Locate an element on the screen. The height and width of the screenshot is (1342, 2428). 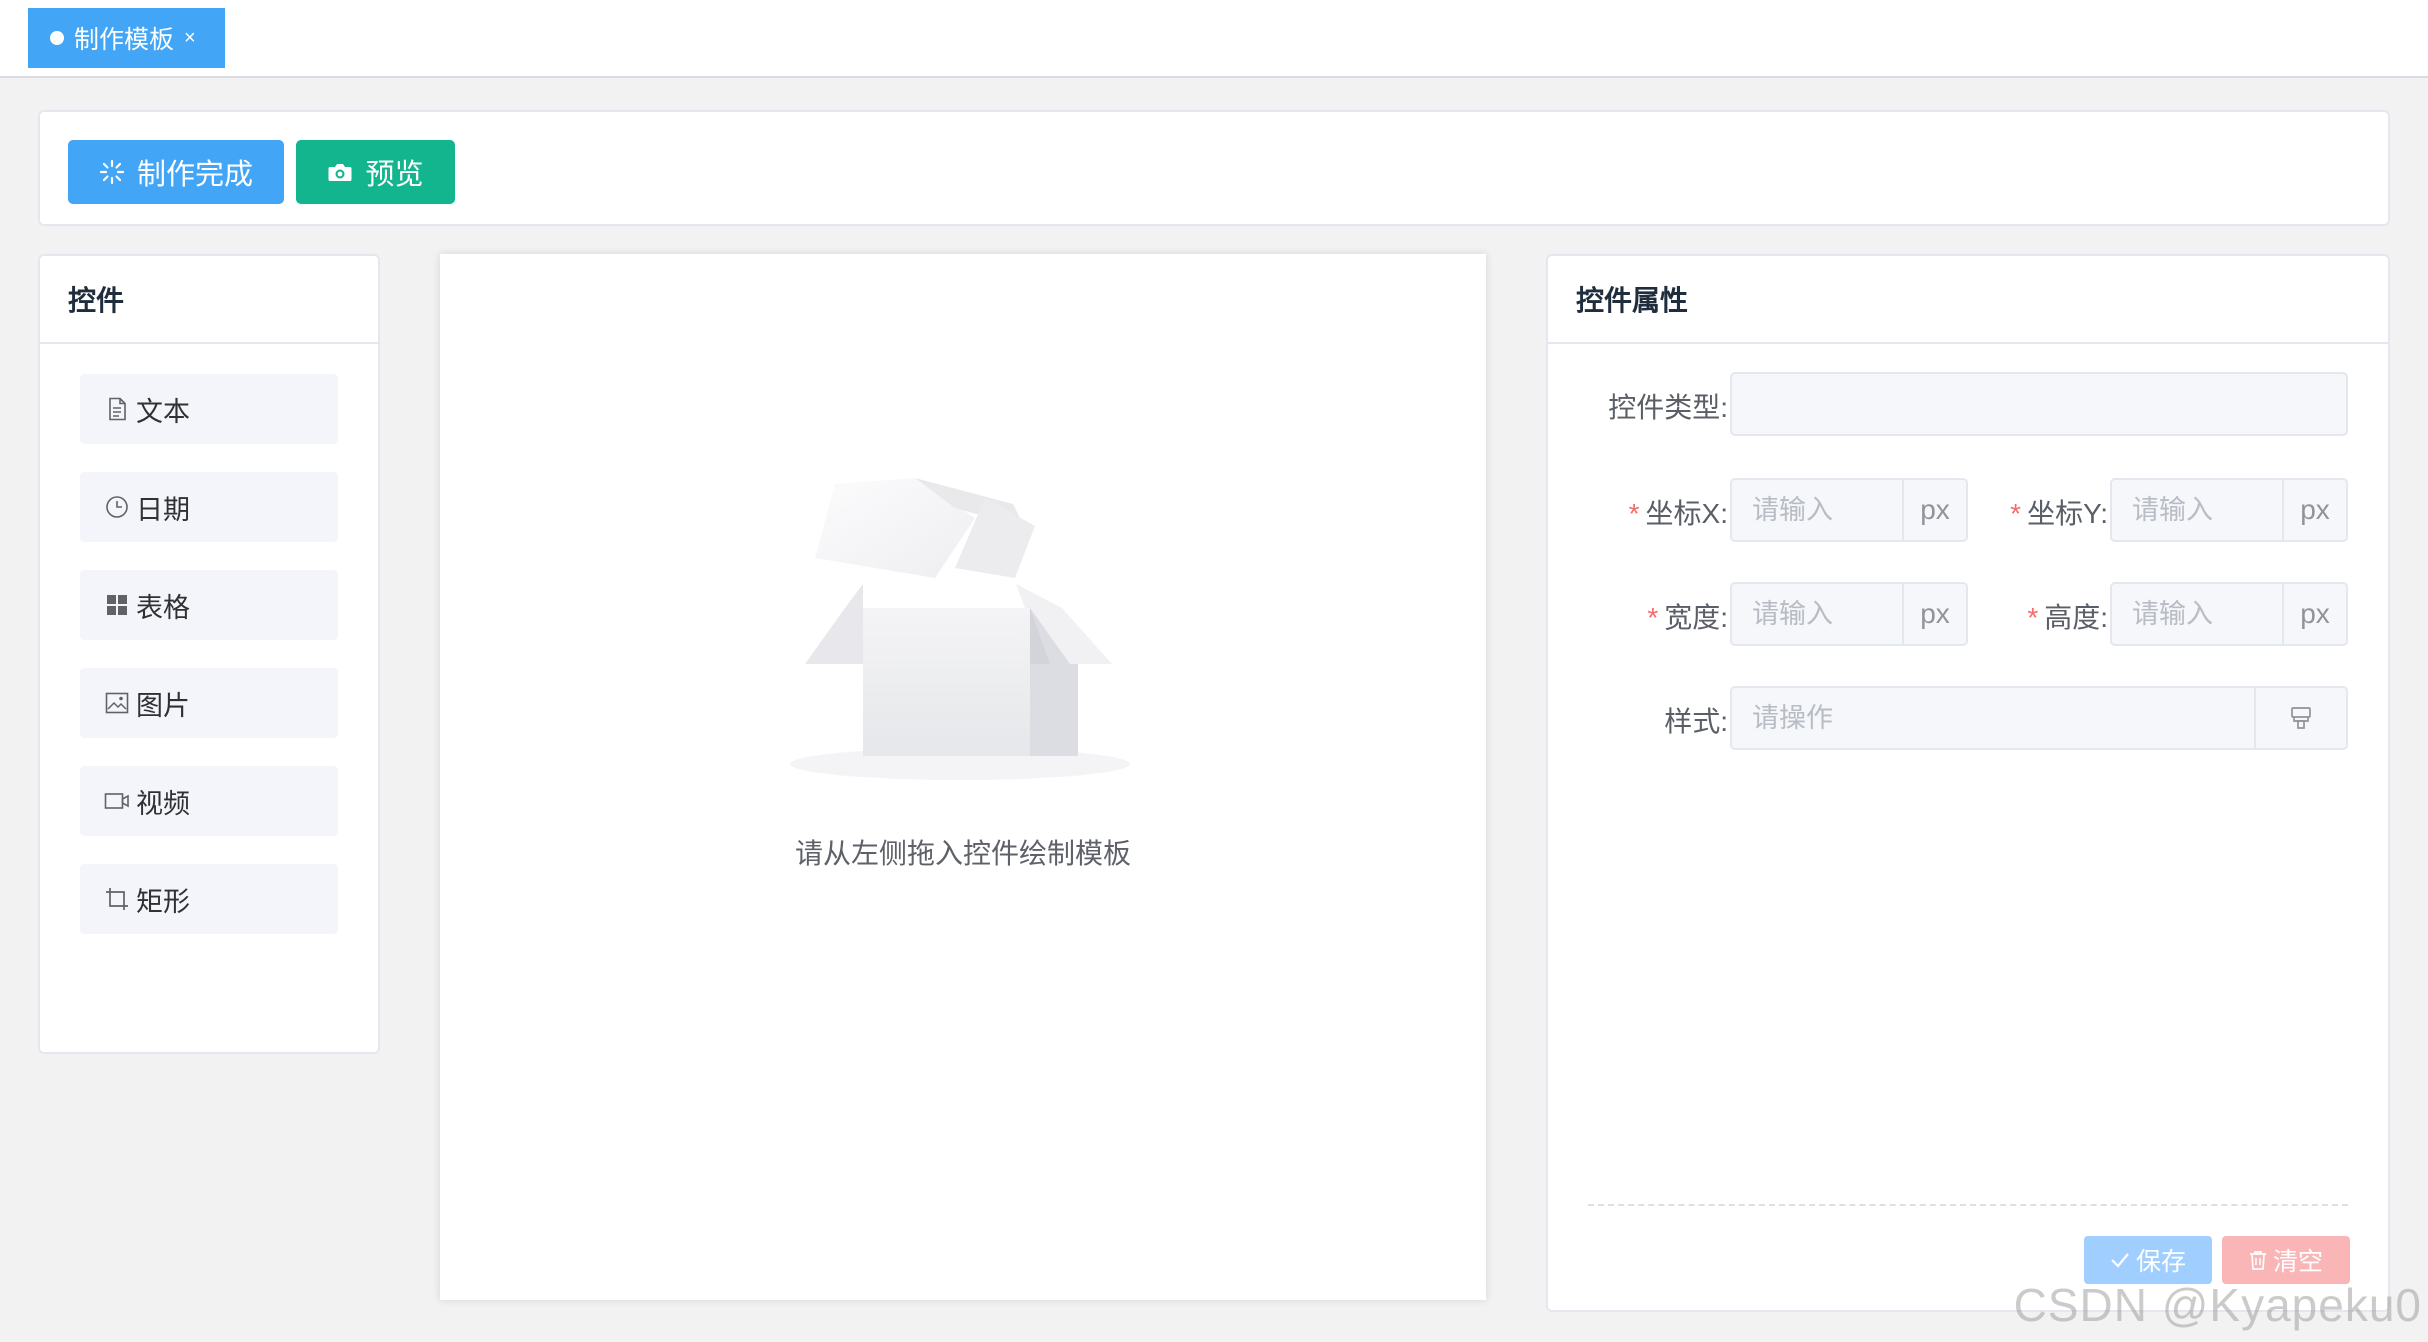
coord-y-input is located at coordinates (2197, 510).